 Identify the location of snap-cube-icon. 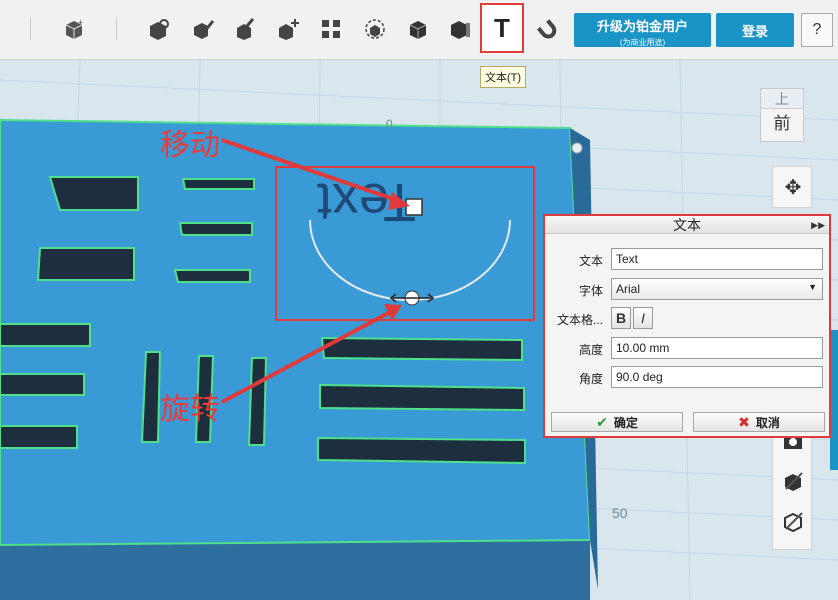
(375, 29).